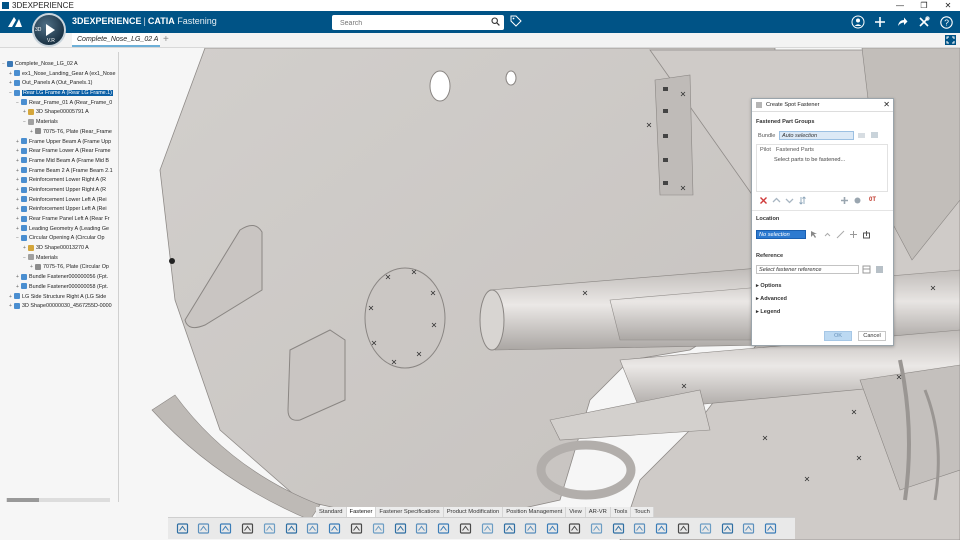  I want to click on location-up-icon, so click(827, 234).